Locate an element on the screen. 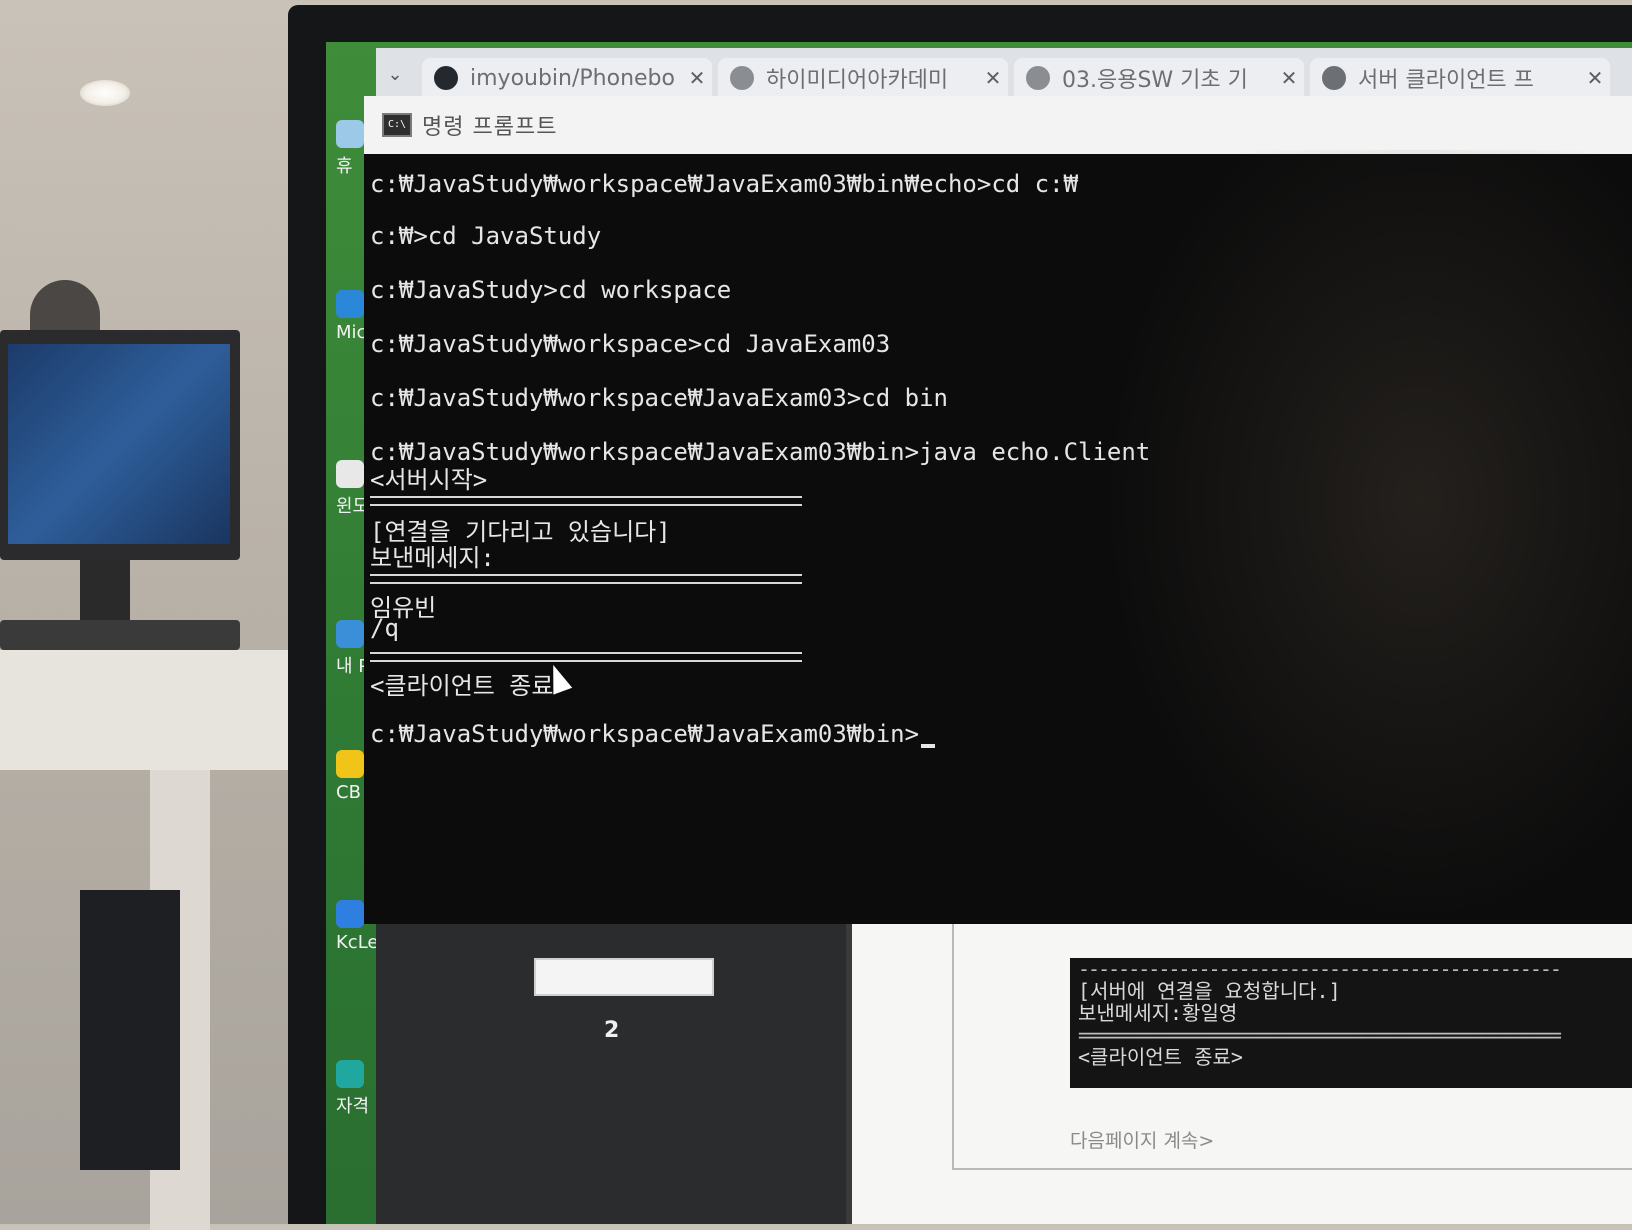 Image resolution: width=1632 pixels, height=1230 pixels. console-prompt-line: c:₩JavaStudy₩workspace₩JavaExam03₩bin> is located at coordinates (653, 734).